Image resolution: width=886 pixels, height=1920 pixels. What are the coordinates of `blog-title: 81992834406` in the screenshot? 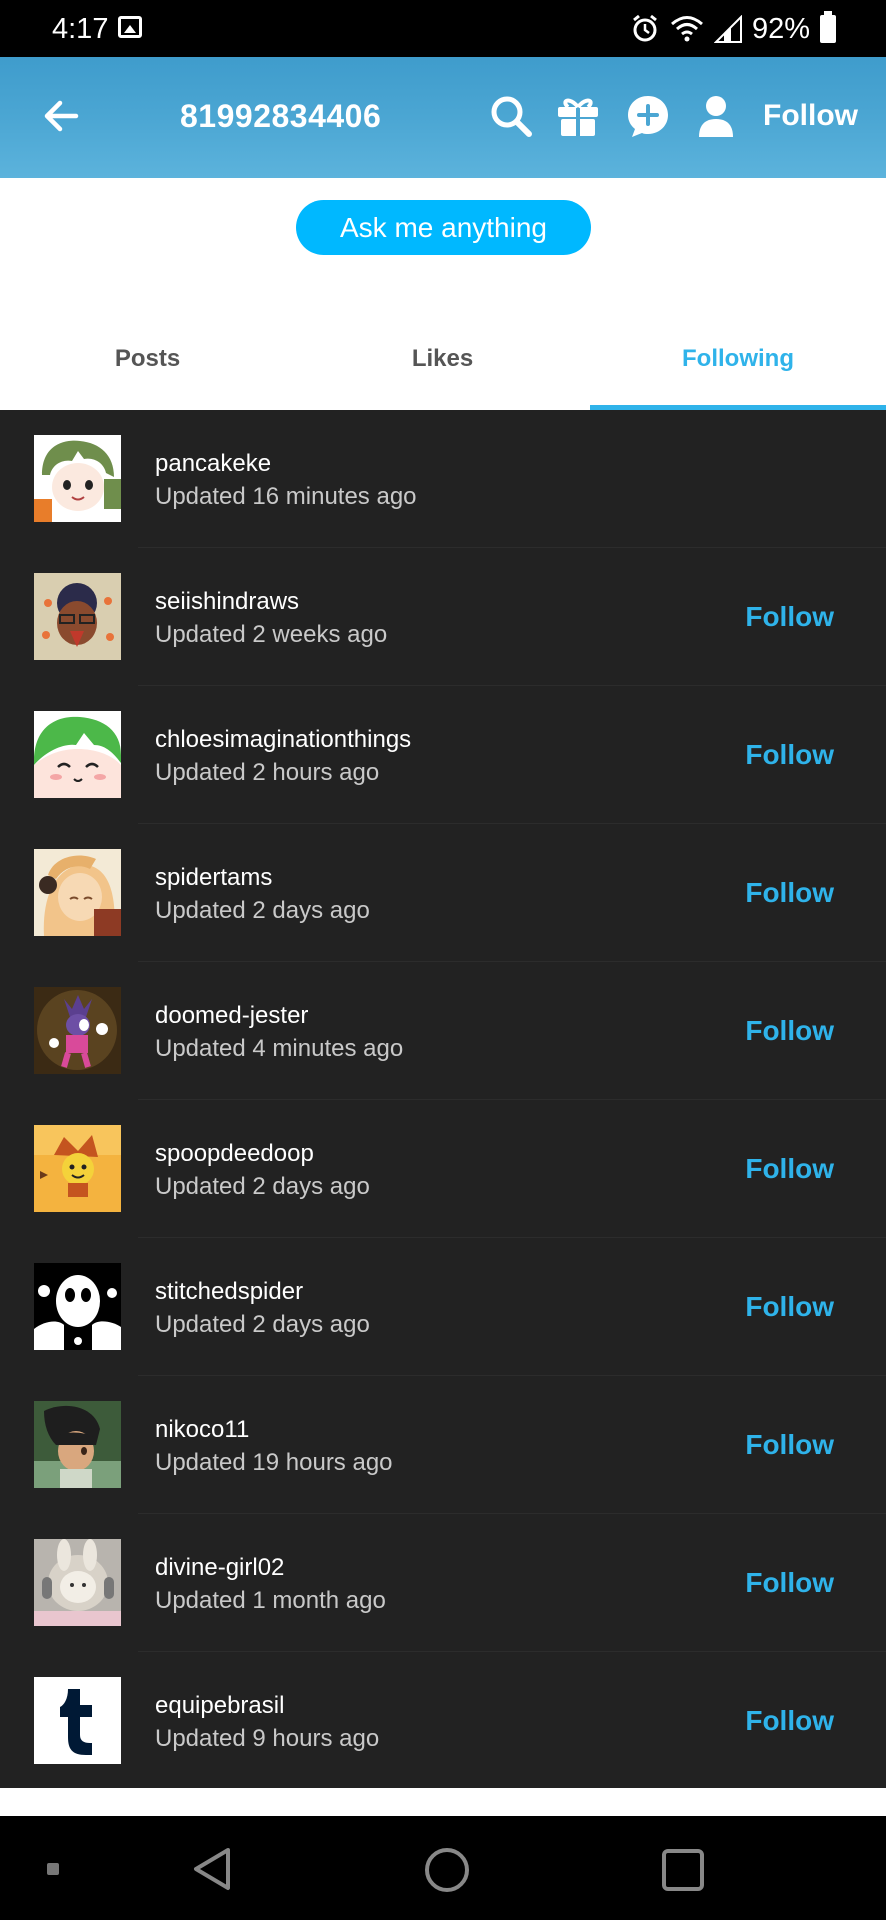 It's located at (281, 116).